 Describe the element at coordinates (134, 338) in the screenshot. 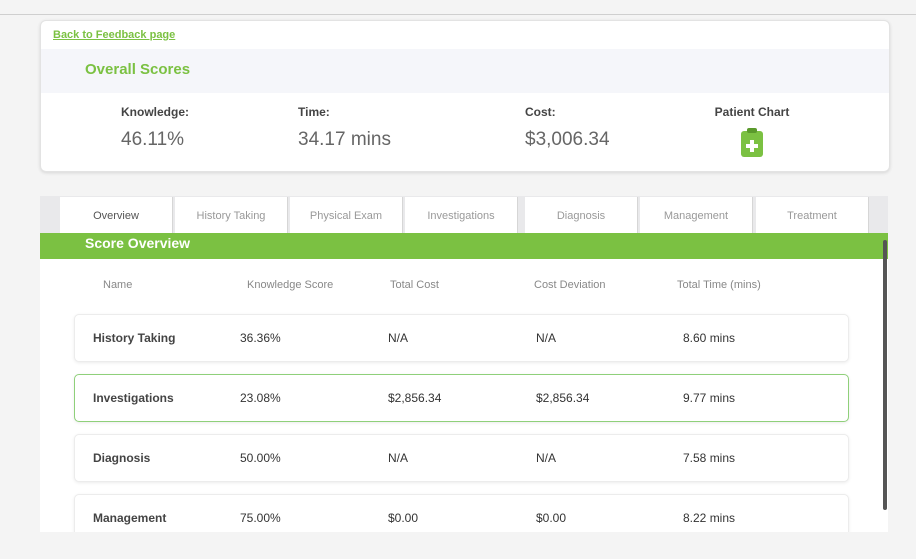

I see `row-name: History Taking` at that location.